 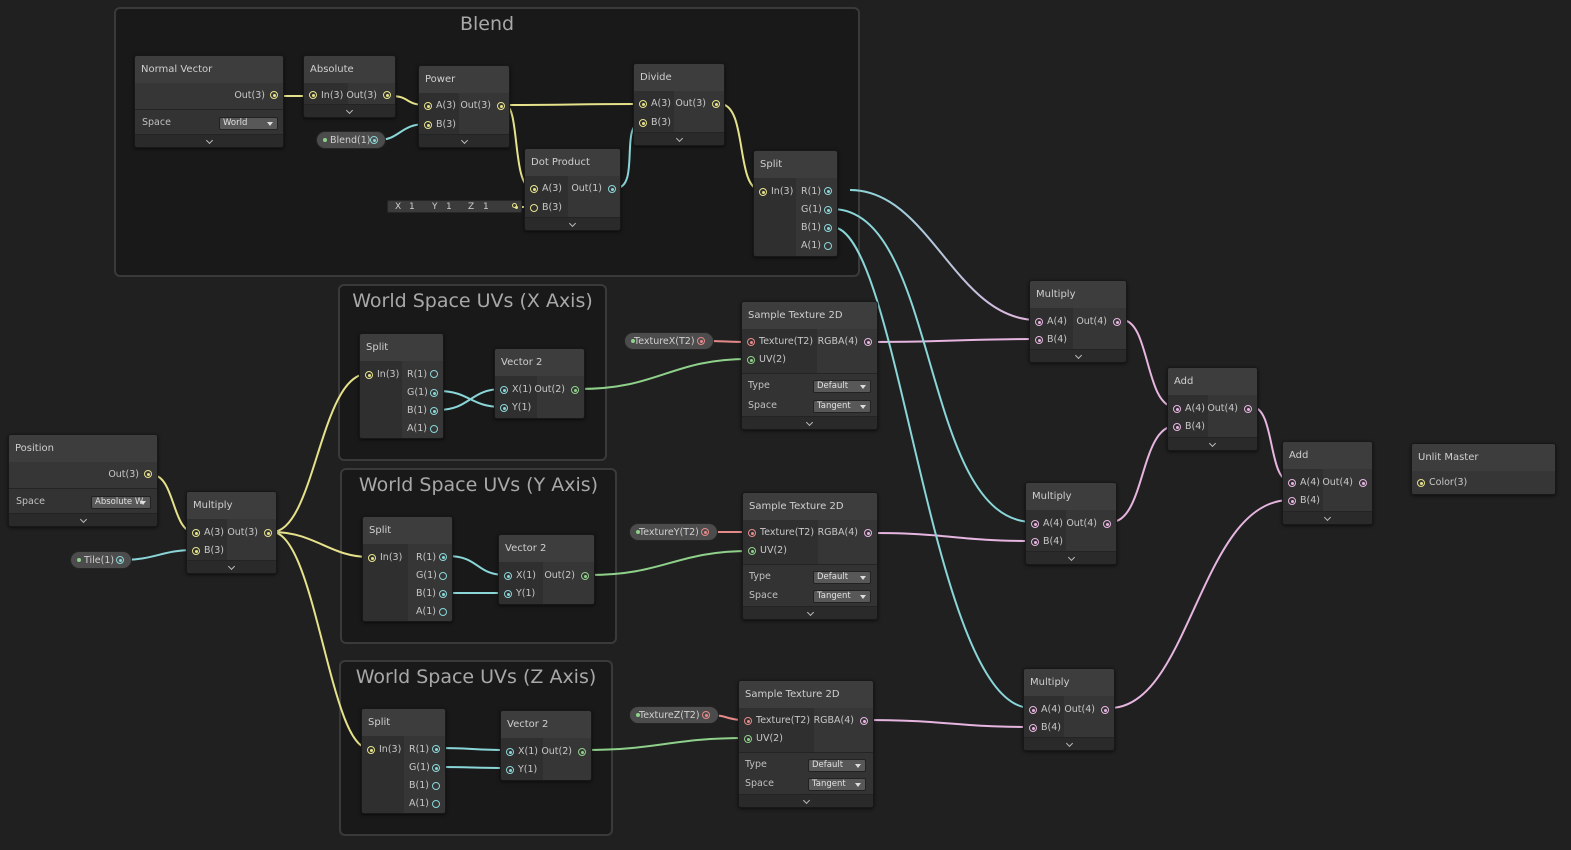 What do you see at coordinates (209, 101) in the screenshot?
I see `node-normal-vector: Normal Vector Out(3) Space World` at bounding box center [209, 101].